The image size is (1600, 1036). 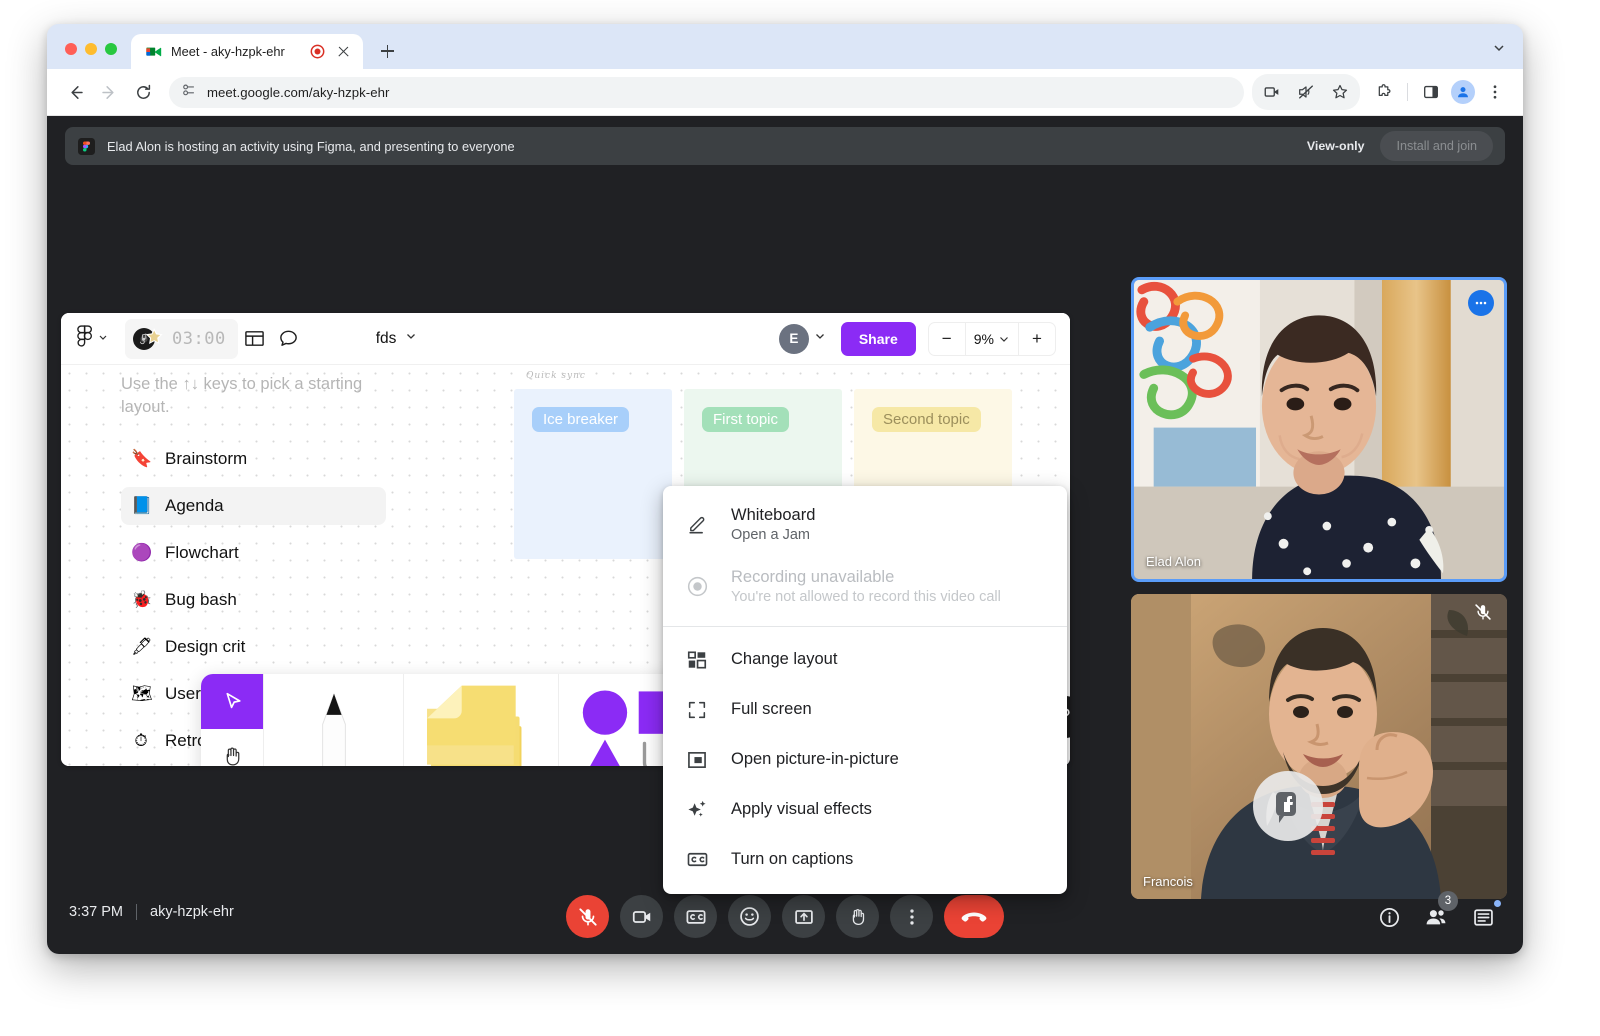 I want to click on menu-item-title: Recording unavailable, so click(x=813, y=576).